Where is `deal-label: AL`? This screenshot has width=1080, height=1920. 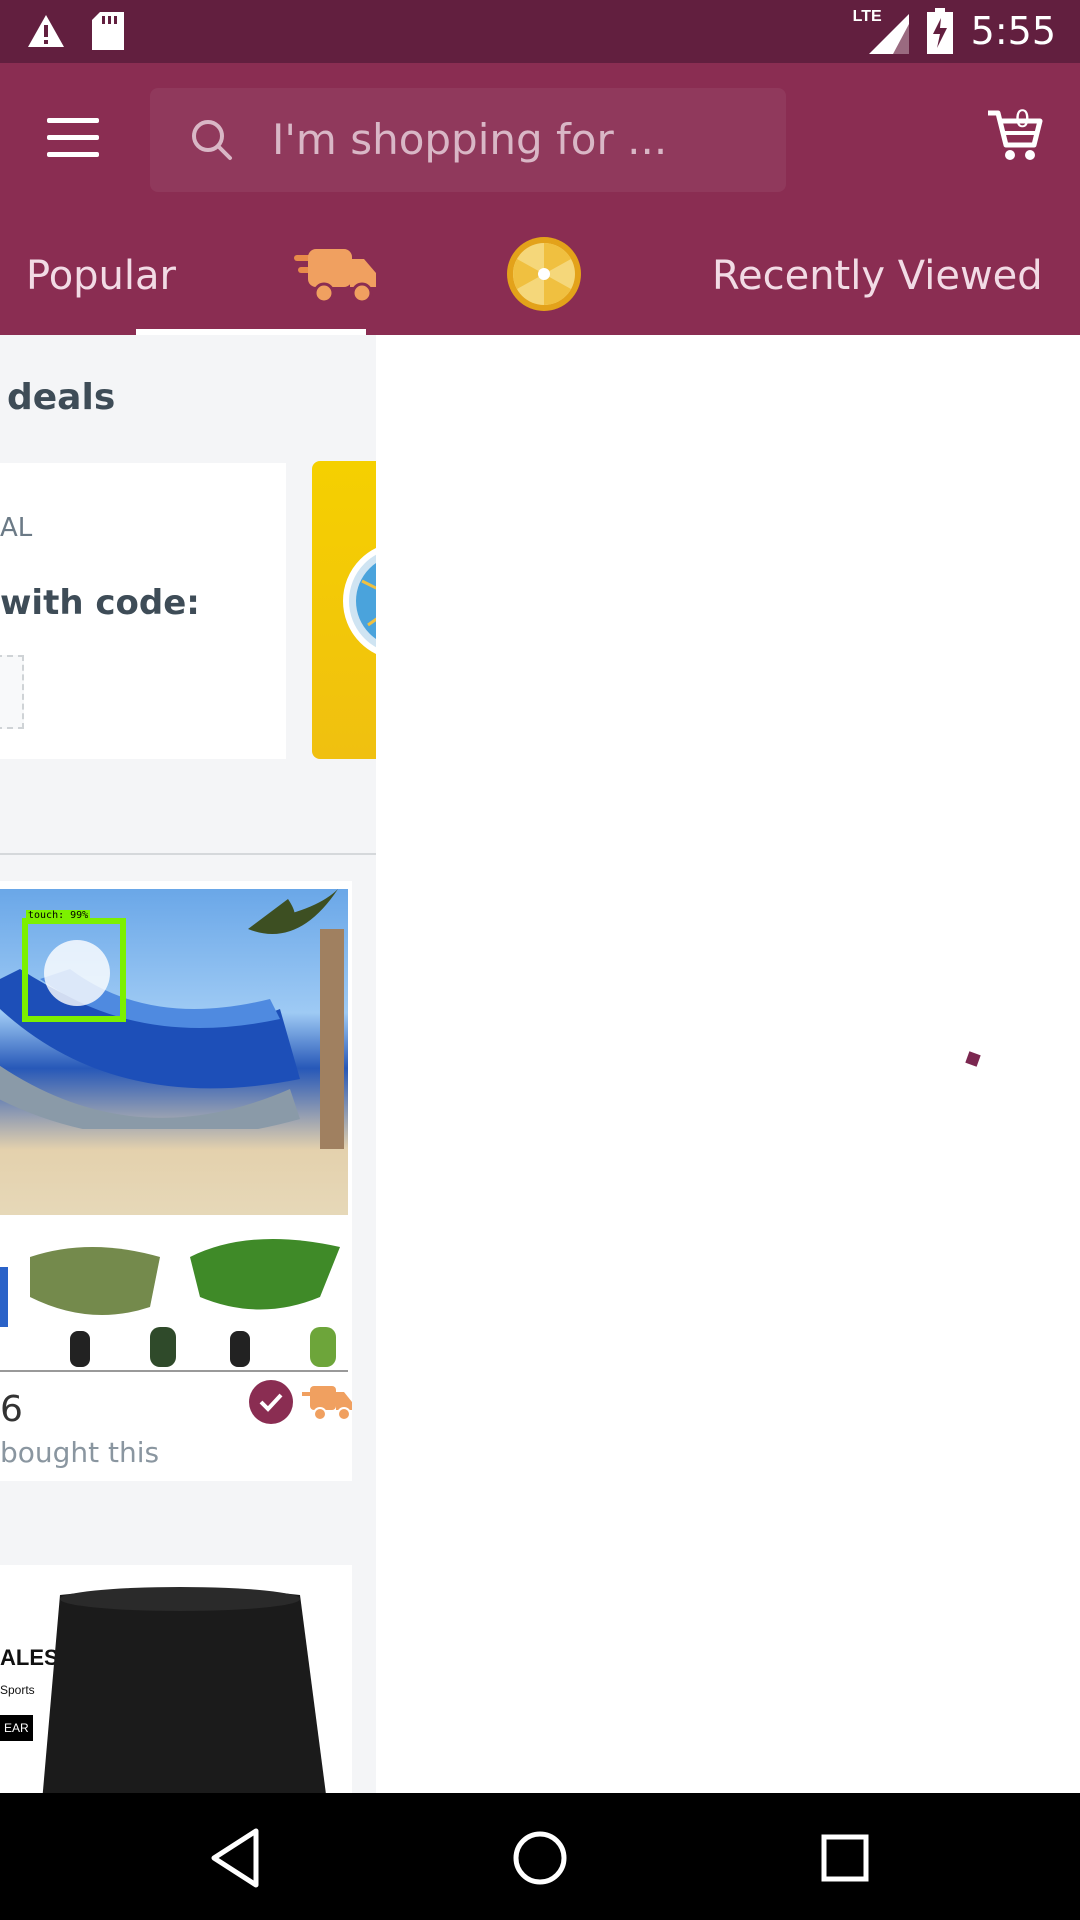
deal-label: AL is located at coordinates (16, 528).